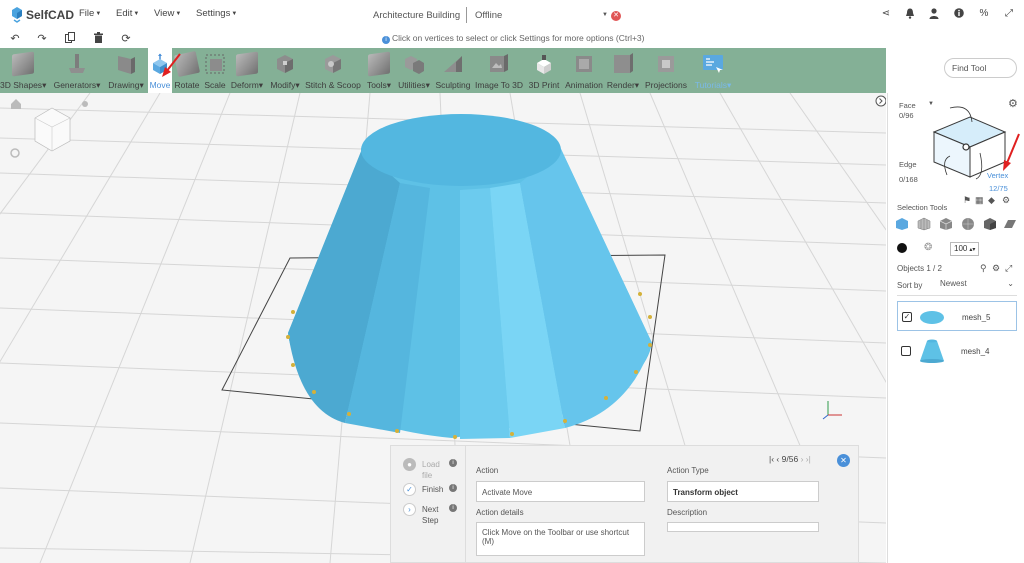  What do you see at coordinates (983, 268) in the screenshot?
I see `search-icon: ⚲` at bounding box center [983, 268].